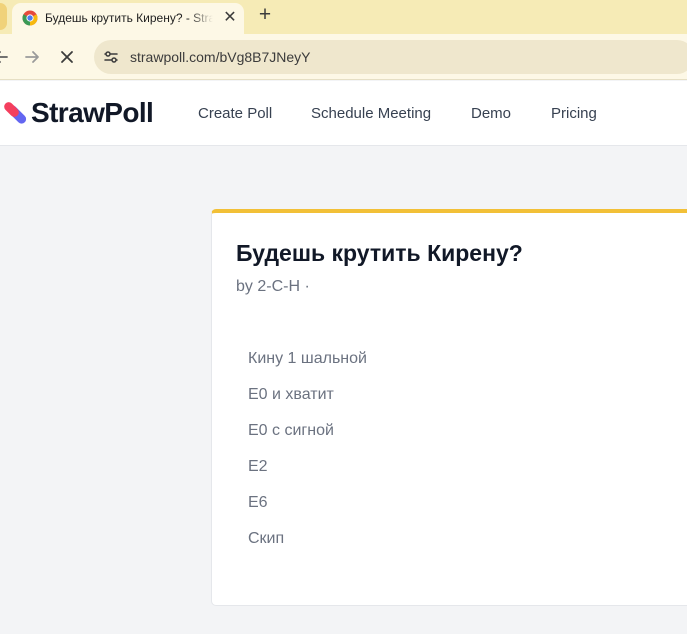 This screenshot has width=687, height=634. Describe the element at coordinates (15, 113) in the screenshot. I see `strawpoll-logo-mark` at that location.